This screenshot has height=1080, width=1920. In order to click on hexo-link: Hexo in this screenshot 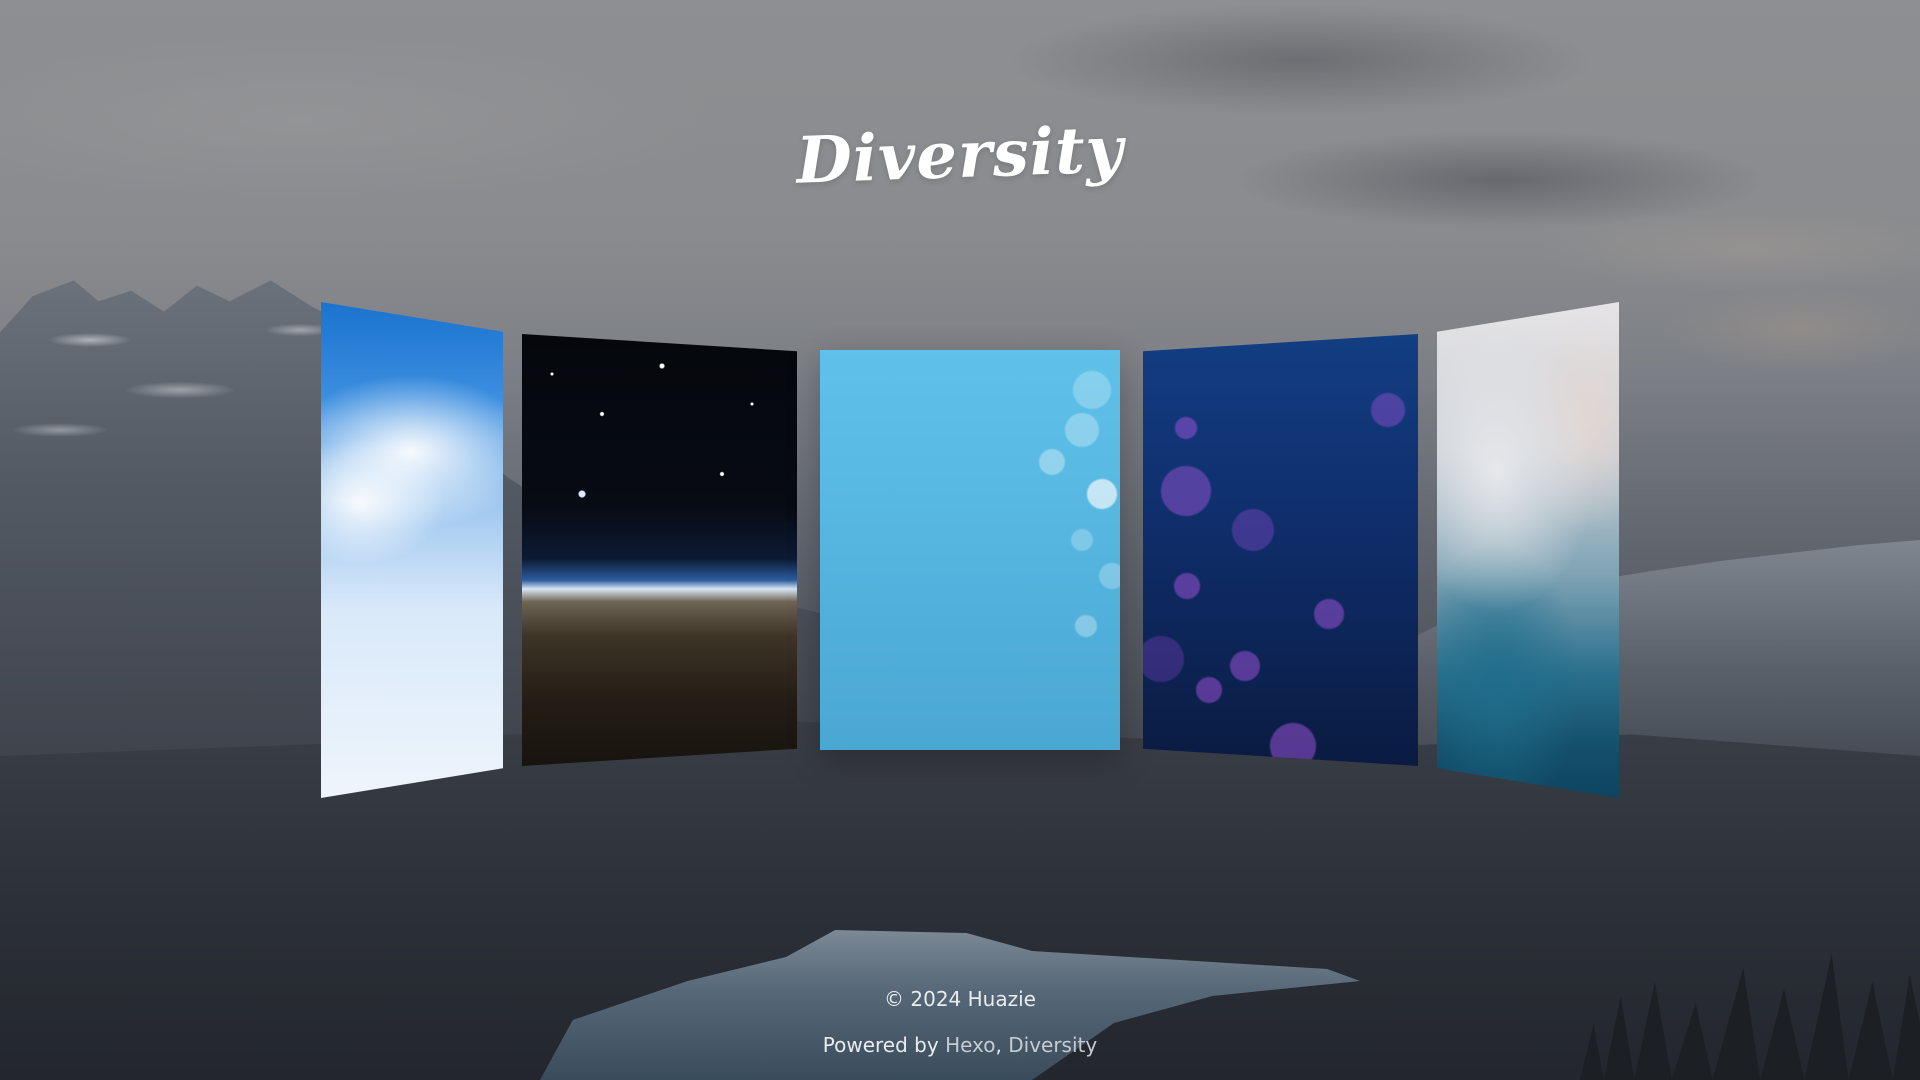, I will do `click(970, 1045)`.